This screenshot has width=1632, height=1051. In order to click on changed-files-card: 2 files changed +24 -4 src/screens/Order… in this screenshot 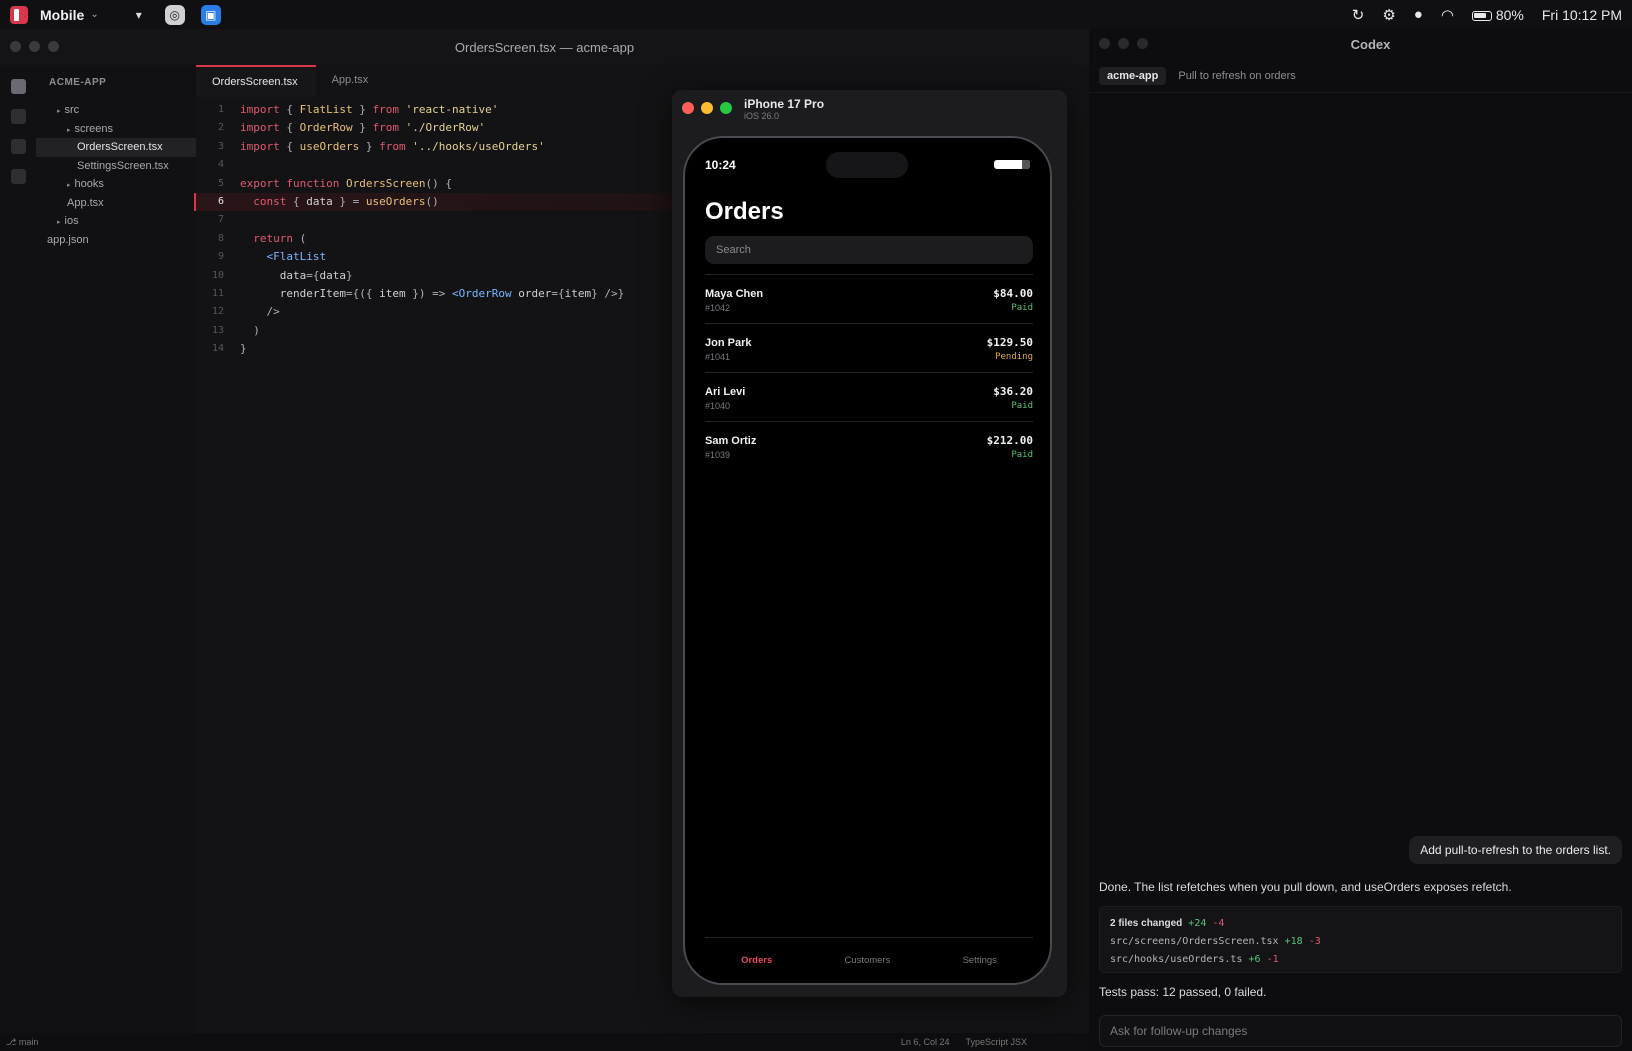, I will do `click(1360, 939)`.